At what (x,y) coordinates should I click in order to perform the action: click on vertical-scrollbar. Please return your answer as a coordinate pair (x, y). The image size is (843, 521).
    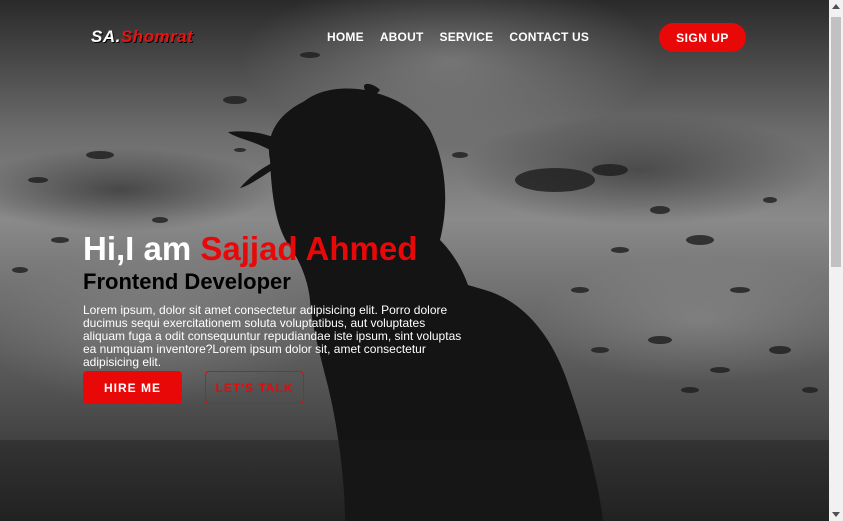
    Looking at the image, I should click on (836, 260).